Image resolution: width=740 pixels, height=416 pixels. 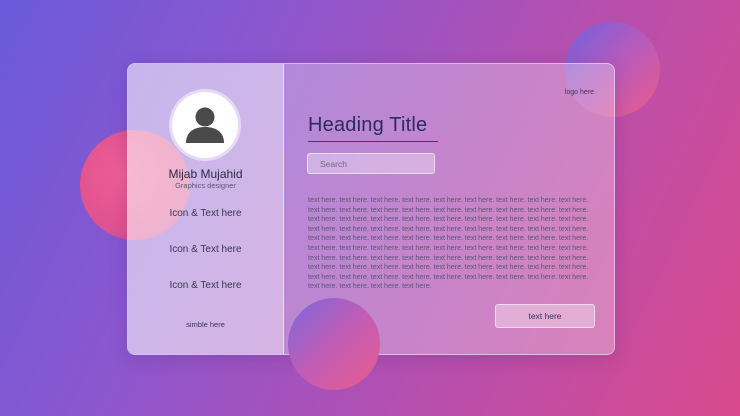 I want to click on title-underline, so click(x=373, y=141).